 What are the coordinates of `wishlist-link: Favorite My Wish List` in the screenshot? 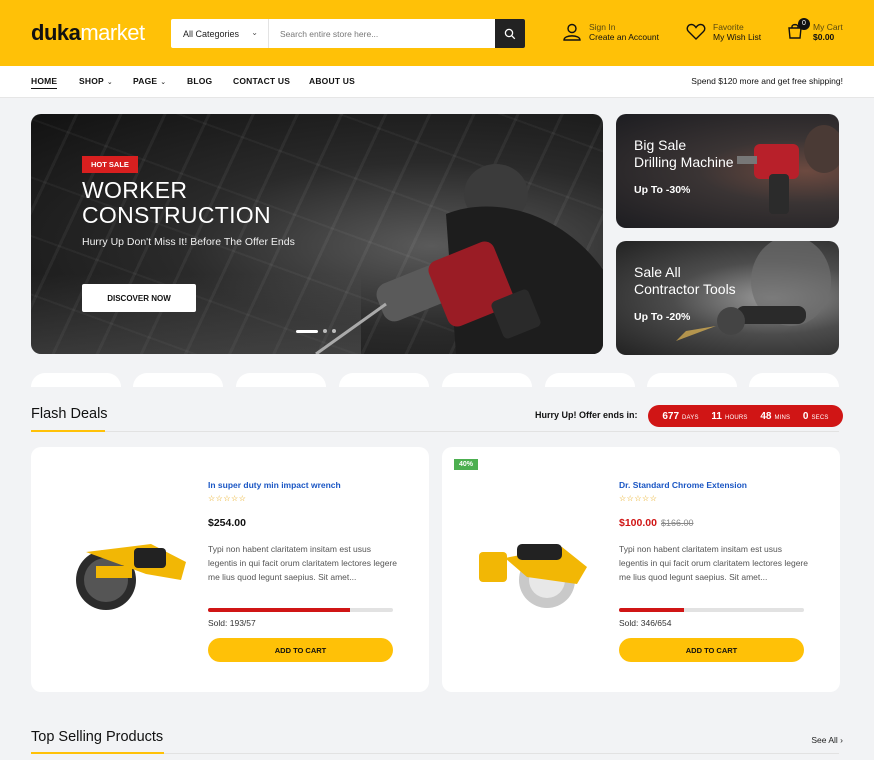 It's located at (723, 32).